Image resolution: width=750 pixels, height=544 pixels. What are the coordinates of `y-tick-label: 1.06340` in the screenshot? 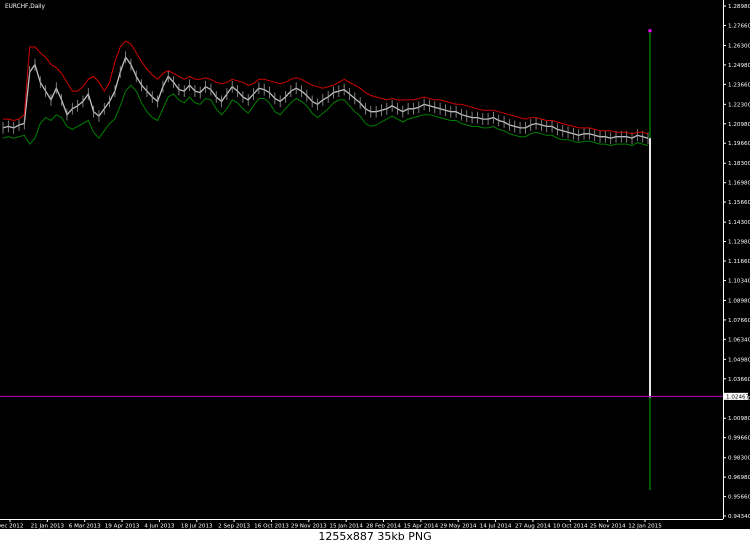 It's located at (739, 340).